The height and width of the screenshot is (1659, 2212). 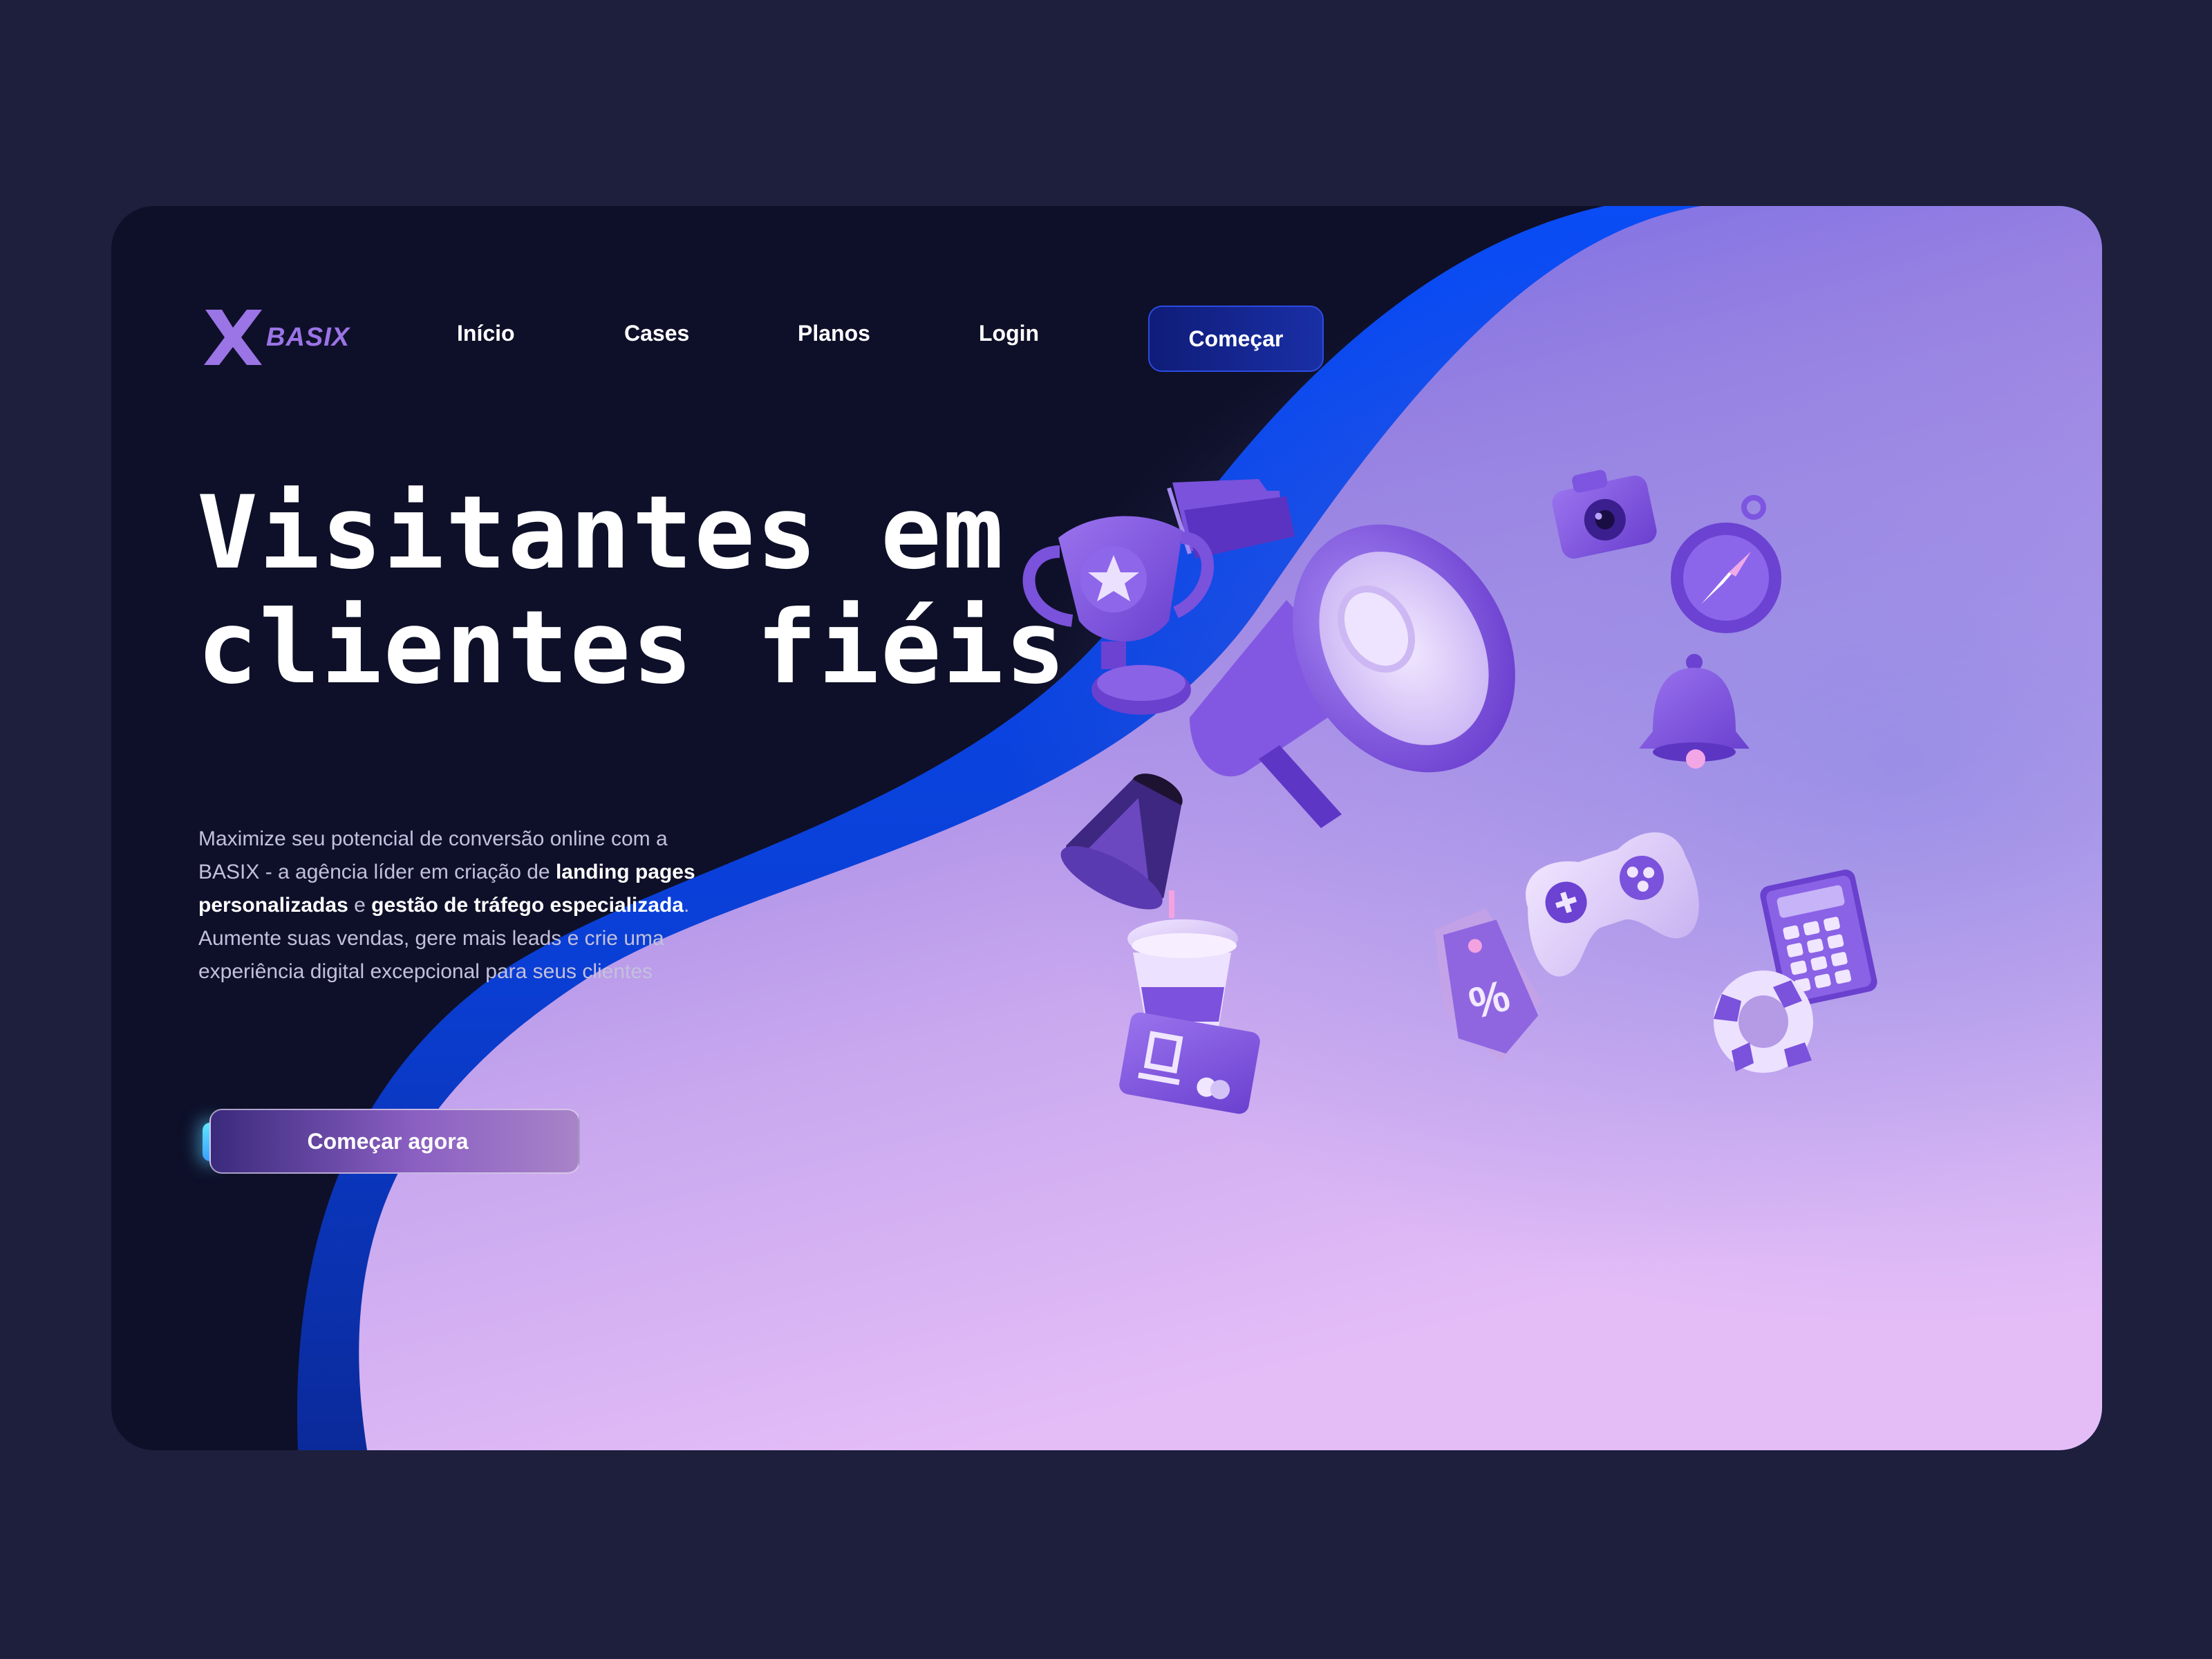 What do you see at coordinates (1189, 1063) in the screenshot?
I see `credit-card-icon` at bounding box center [1189, 1063].